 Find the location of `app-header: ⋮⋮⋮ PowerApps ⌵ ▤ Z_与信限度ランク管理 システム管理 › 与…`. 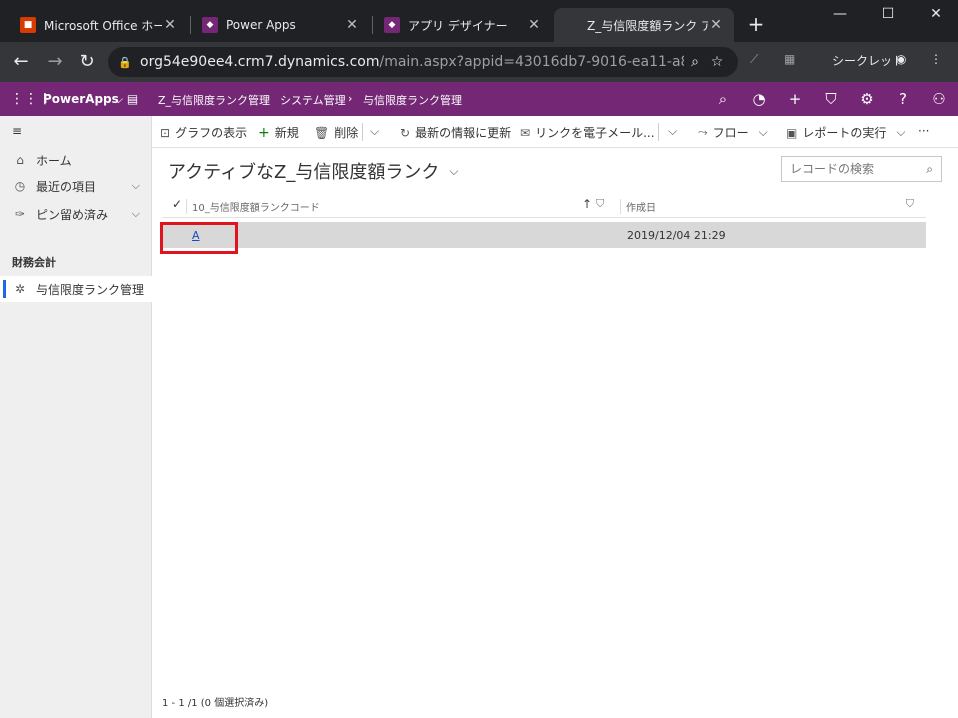

app-header: ⋮⋮⋮ PowerApps ⌵ ▤ Z_与信限度ランク管理 システム管理 › 与… is located at coordinates (479, 99).